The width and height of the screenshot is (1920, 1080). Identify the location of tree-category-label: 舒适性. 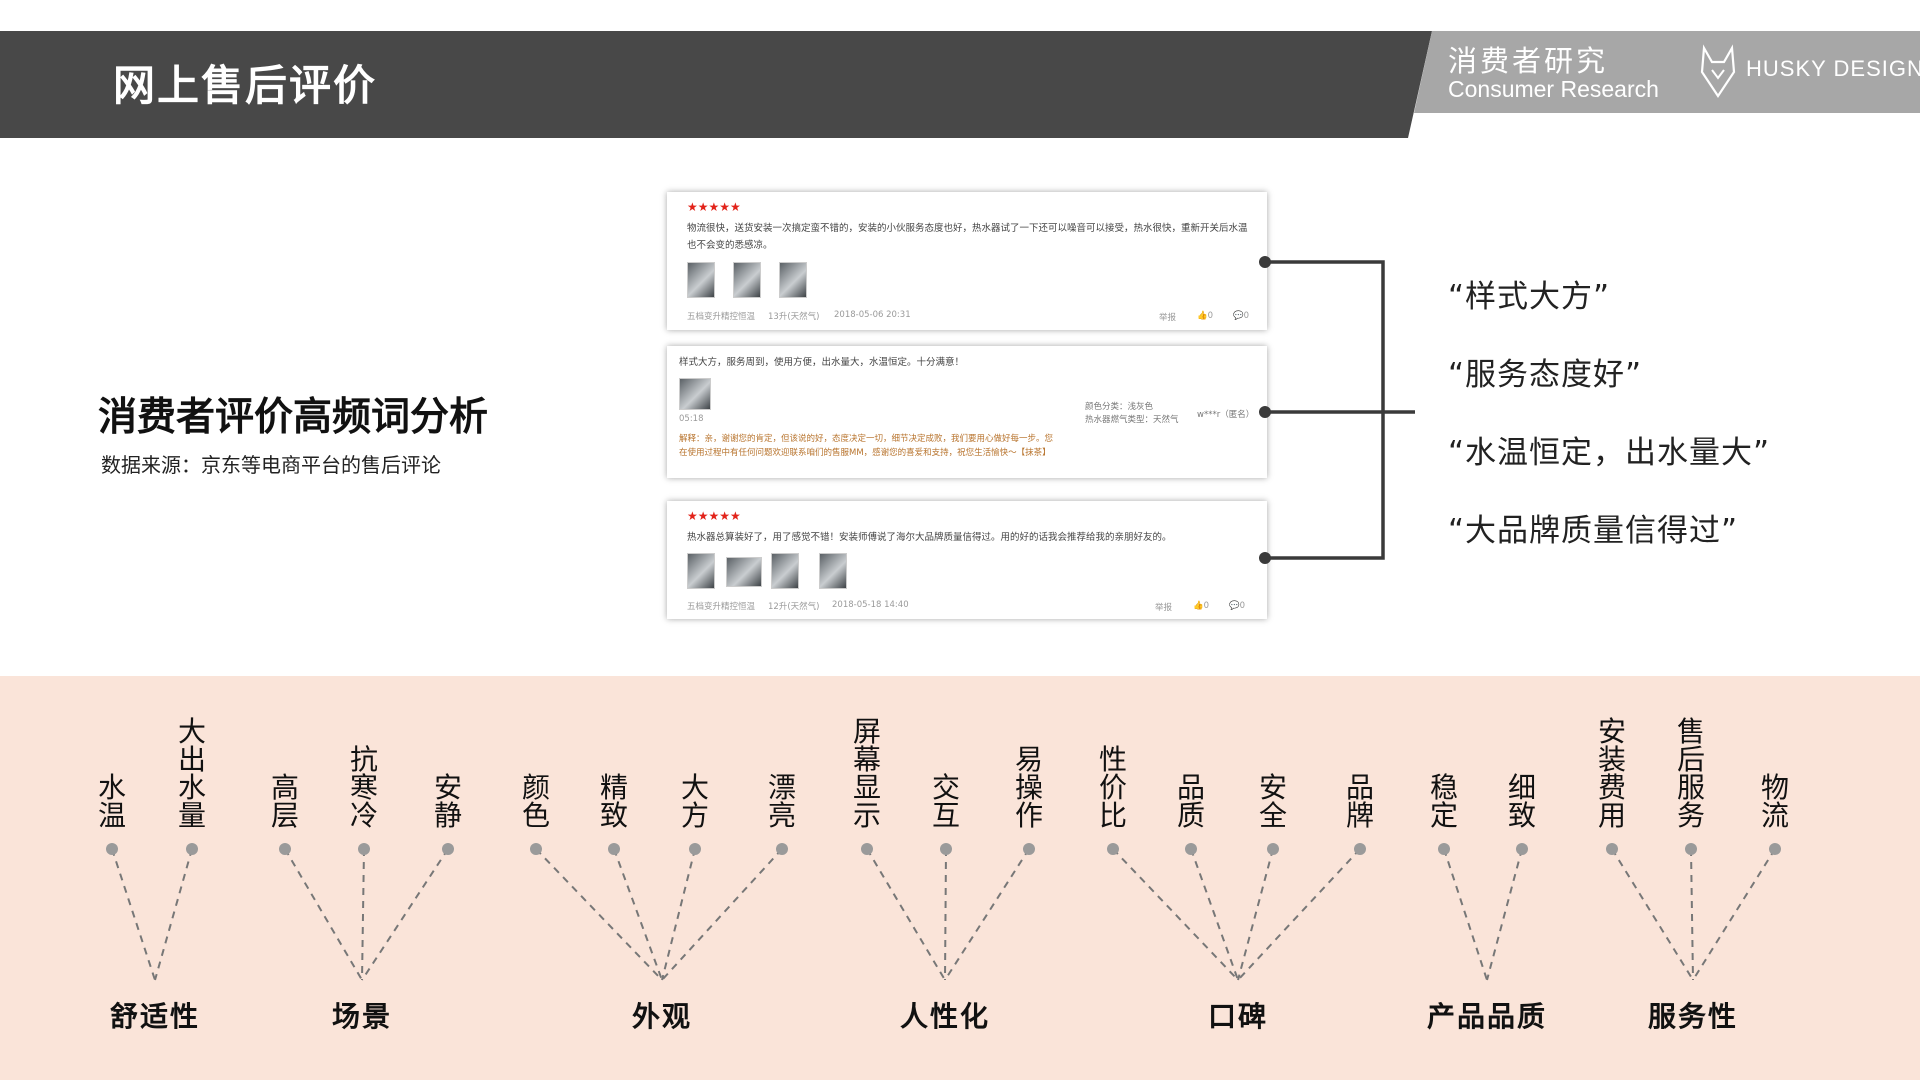
(155, 1016).